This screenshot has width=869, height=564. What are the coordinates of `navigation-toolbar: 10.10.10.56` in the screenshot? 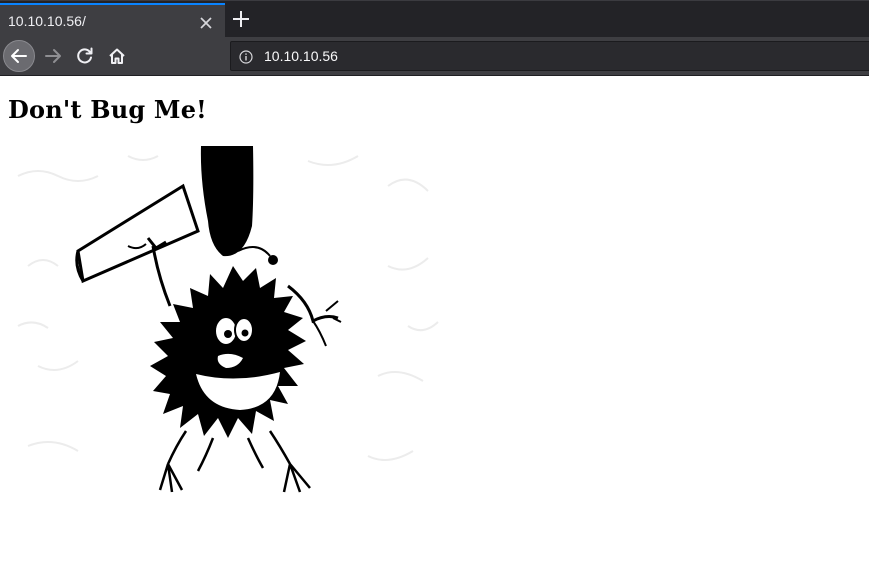 It's located at (434, 56).